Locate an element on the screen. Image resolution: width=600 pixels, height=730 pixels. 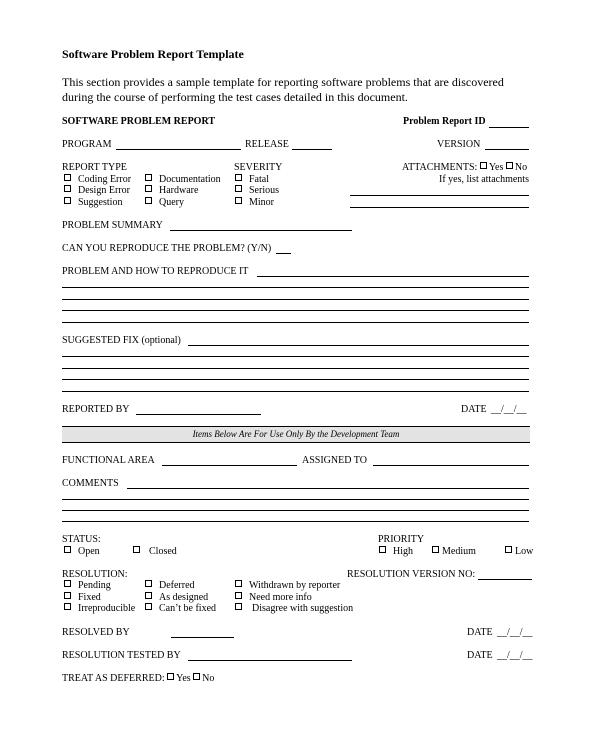
treat-deferred-label: TREAT AS DEFERRED: is located at coordinates (113, 678).